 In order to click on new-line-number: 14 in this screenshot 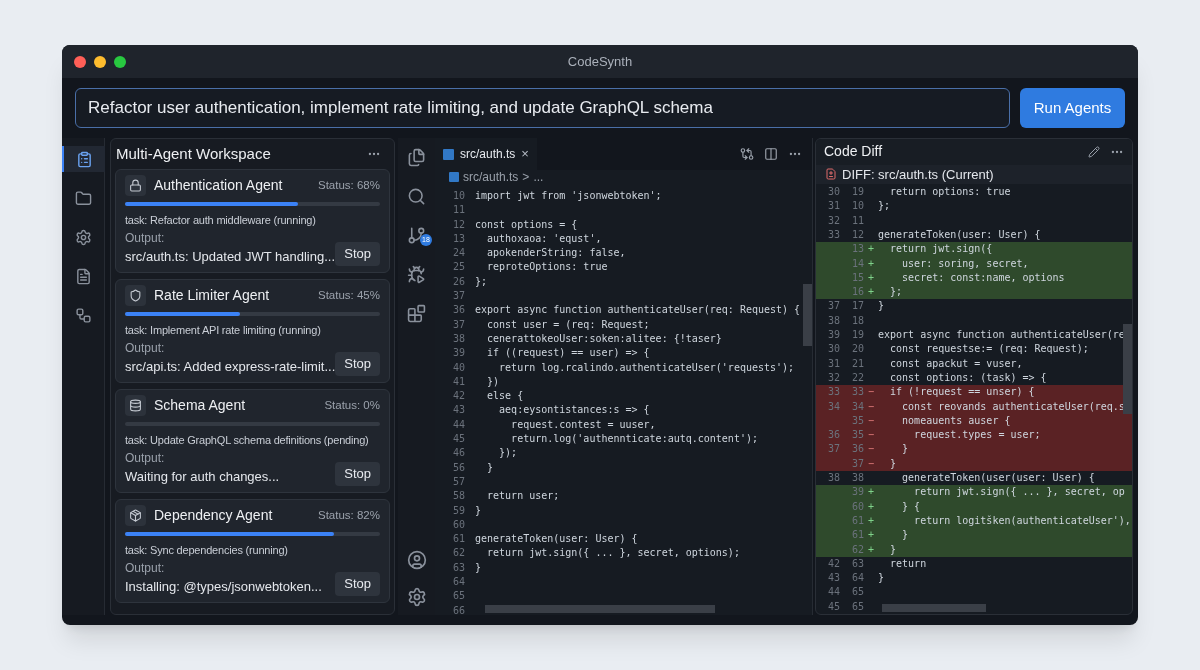, I will do `click(857, 263)`.